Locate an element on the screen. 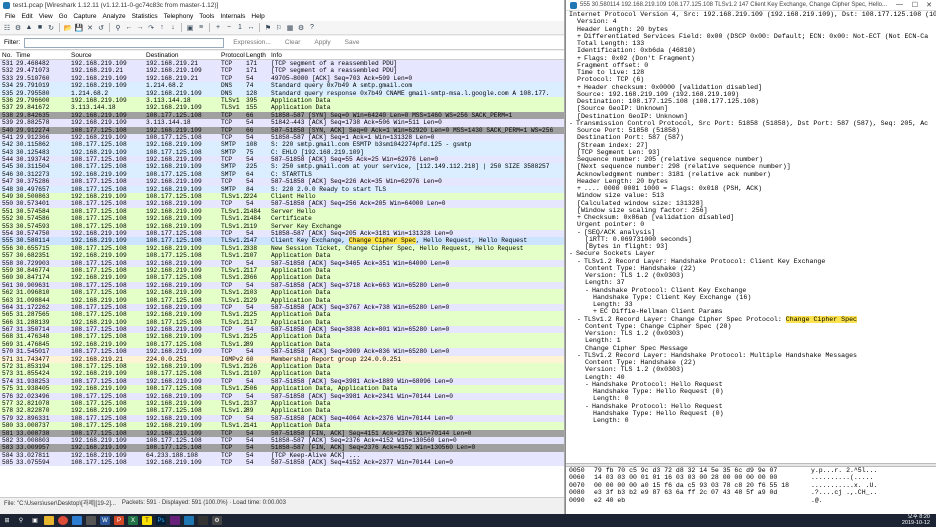  settings-icon: ⚙ is located at coordinates (217, 520).